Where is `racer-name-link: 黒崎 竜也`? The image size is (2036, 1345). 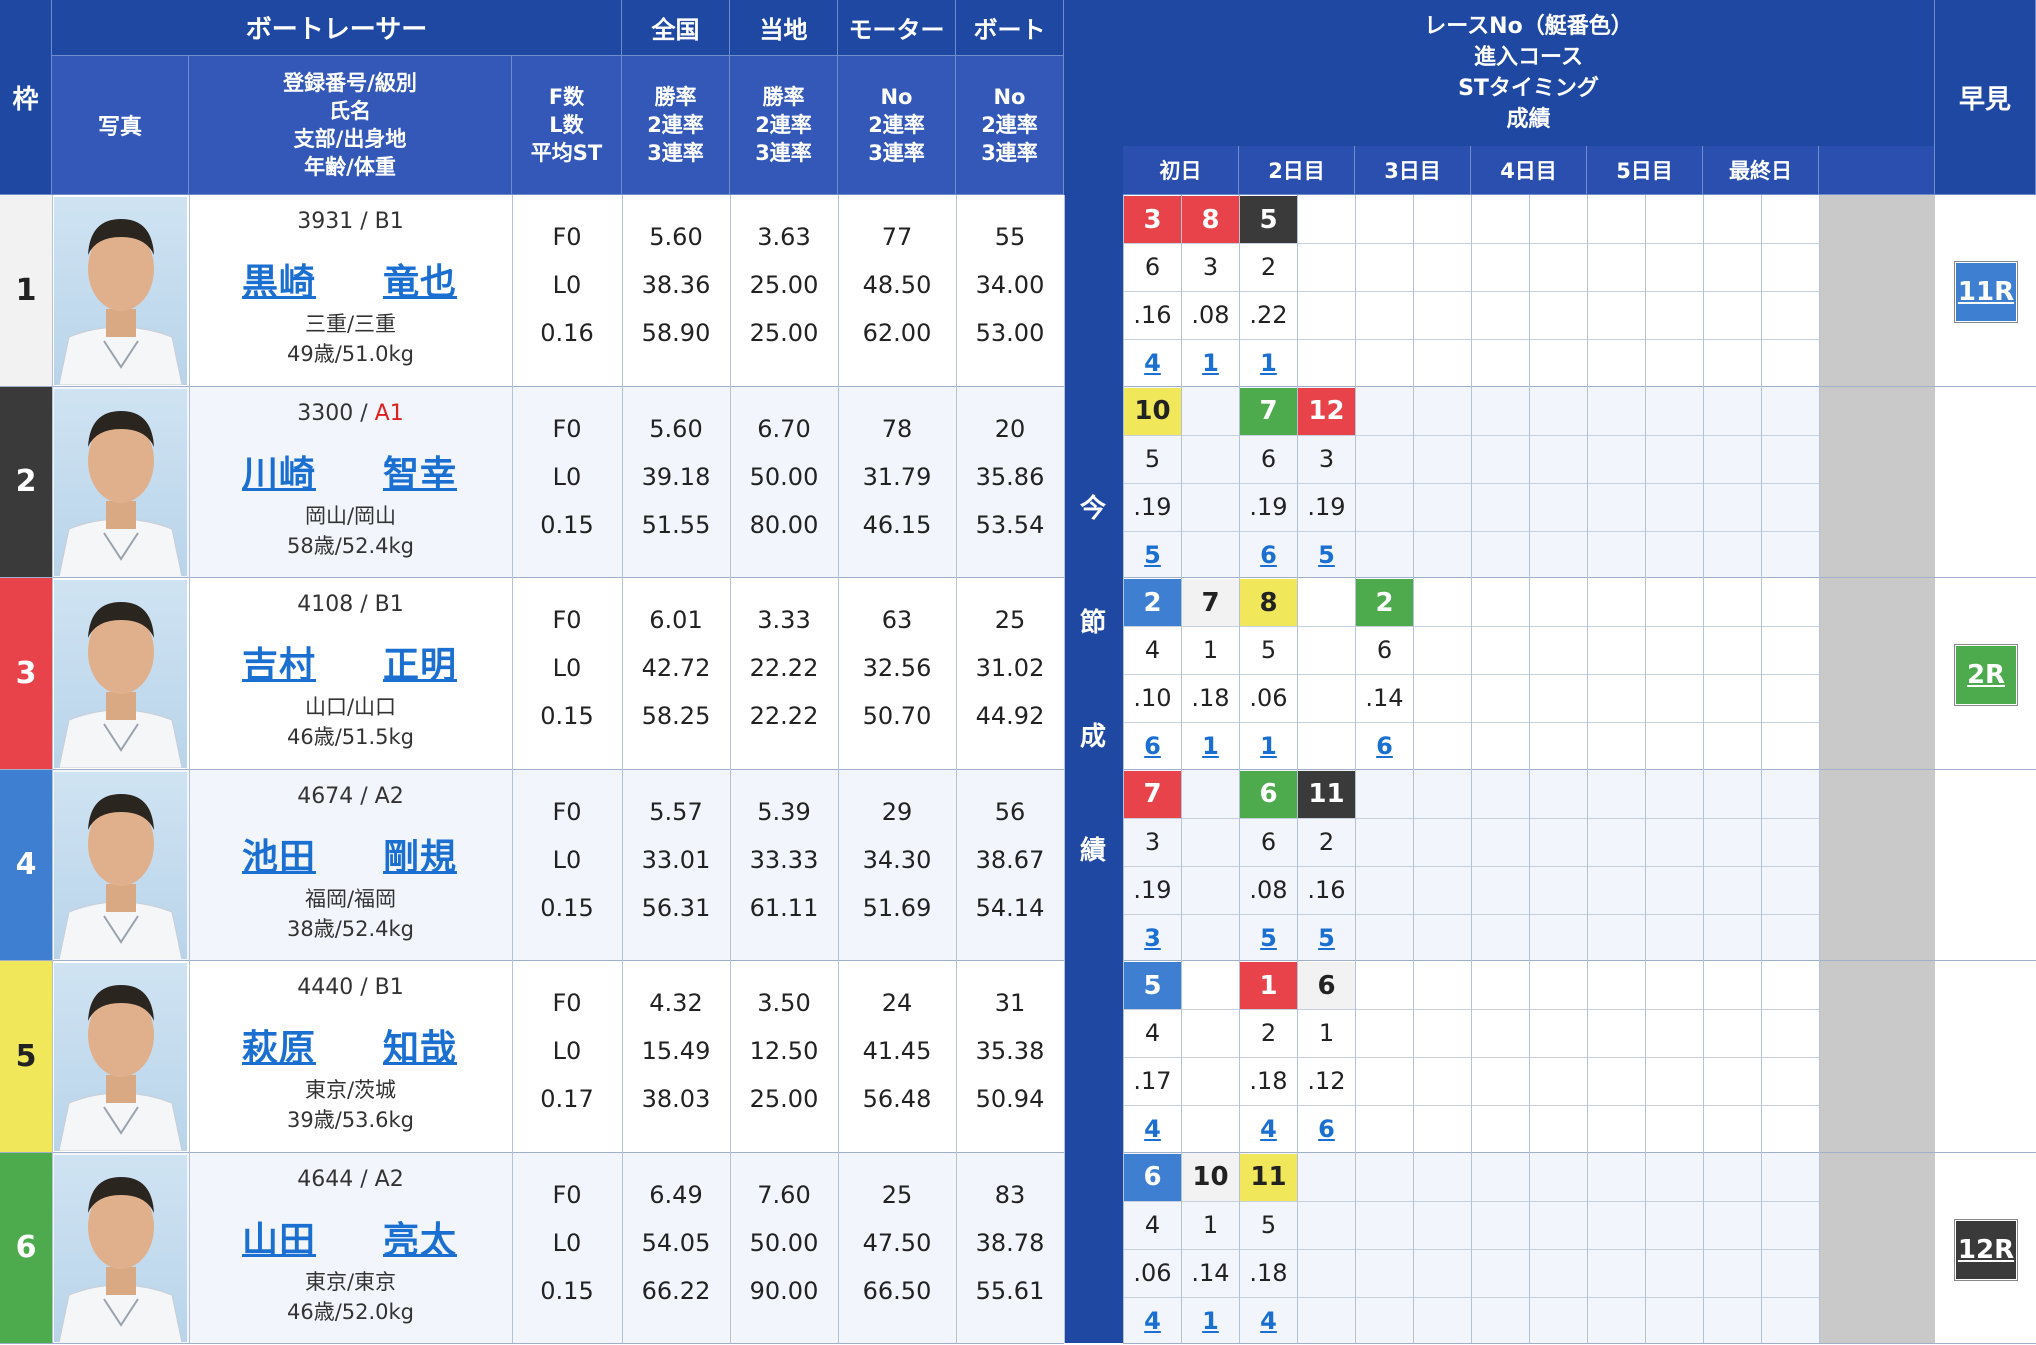
racer-name-link: 黒崎 竜也 is located at coordinates (349, 279).